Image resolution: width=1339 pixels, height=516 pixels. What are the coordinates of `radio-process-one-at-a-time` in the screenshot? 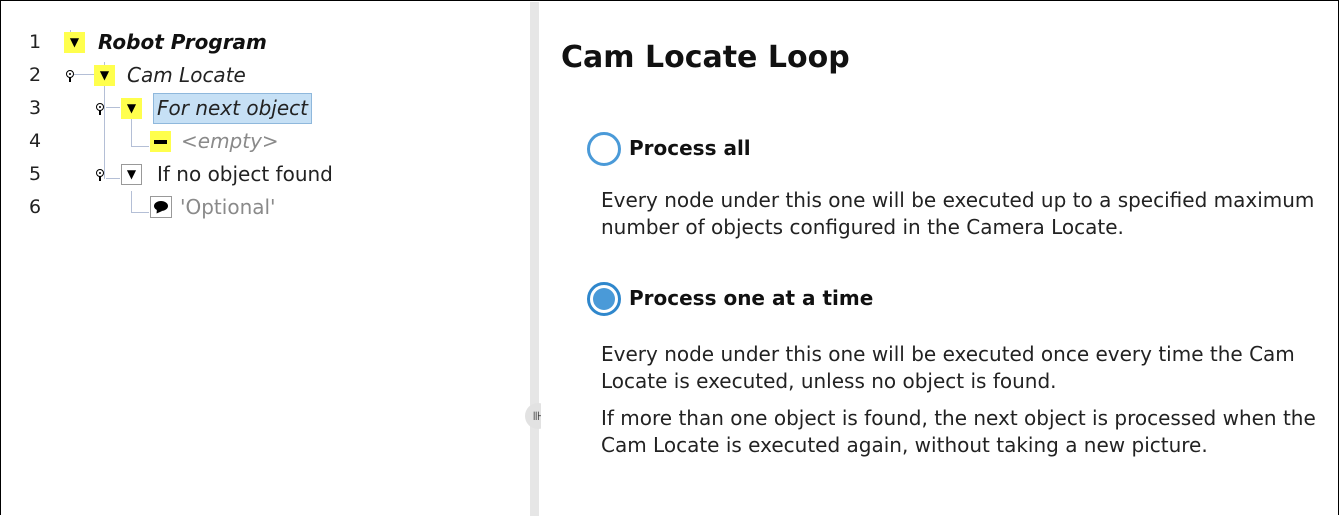 It's located at (604, 299).